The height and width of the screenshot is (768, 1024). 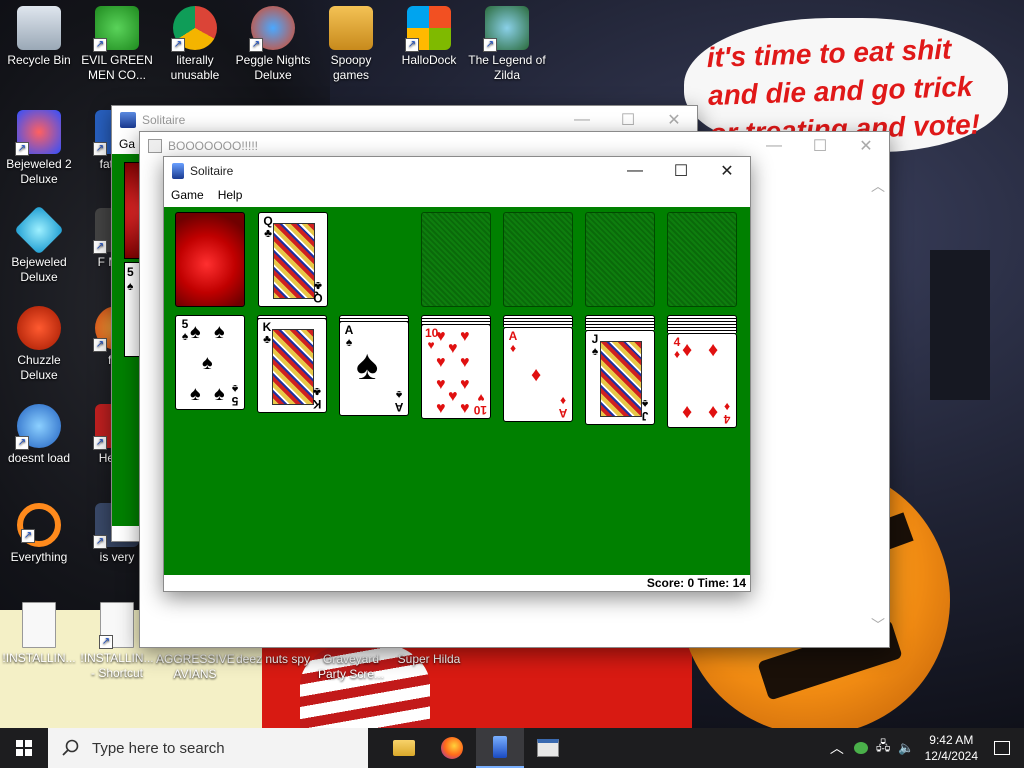 What do you see at coordinates (210, 259) in the screenshot?
I see `stock-pile` at bounding box center [210, 259].